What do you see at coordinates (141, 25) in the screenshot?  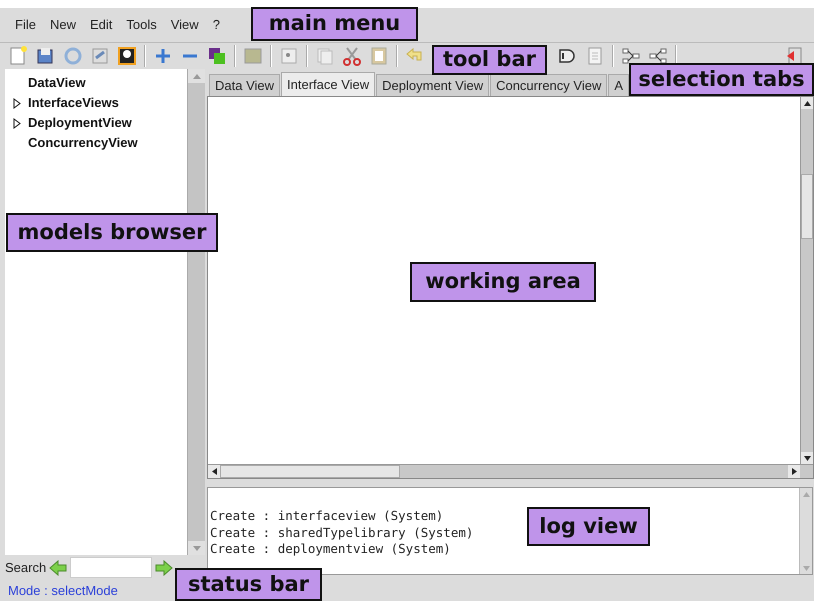 I see `menu-item: Tools` at bounding box center [141, 25].